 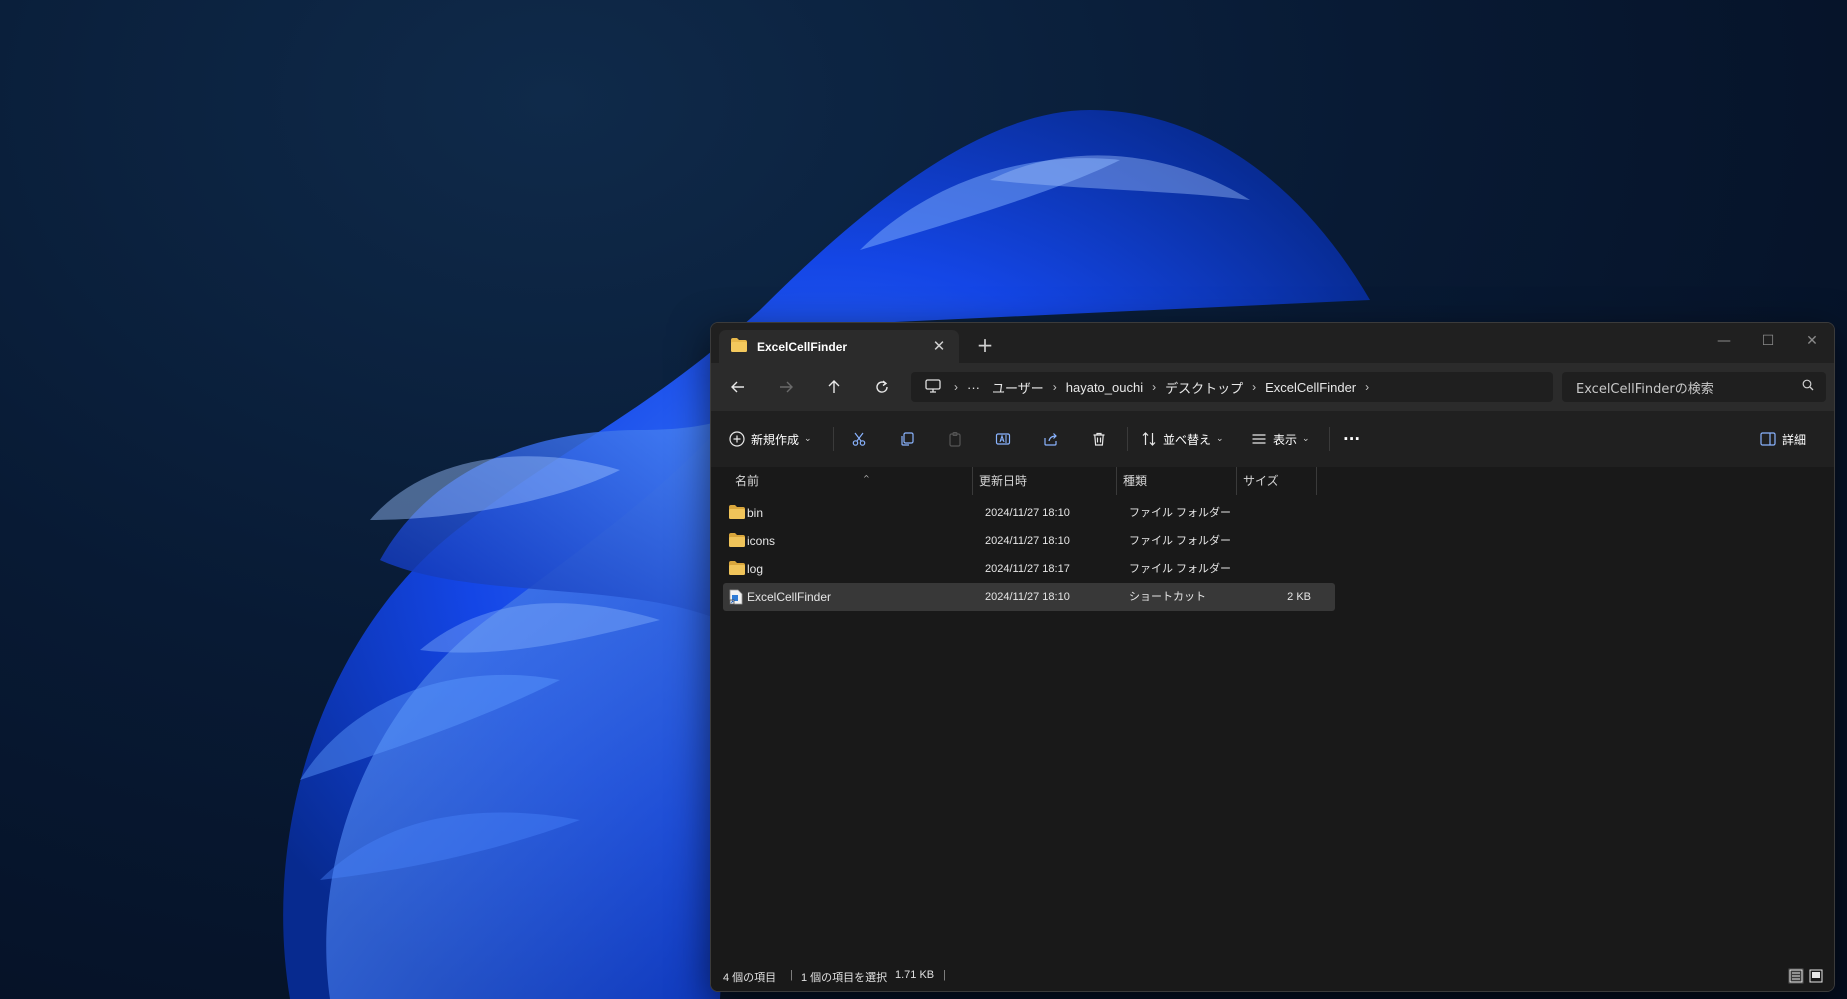 What do you see at coordinates (1045, 481) in the screenshot?
I see `column-header-modified: 更新日時` at bounding box center [1045, 481].